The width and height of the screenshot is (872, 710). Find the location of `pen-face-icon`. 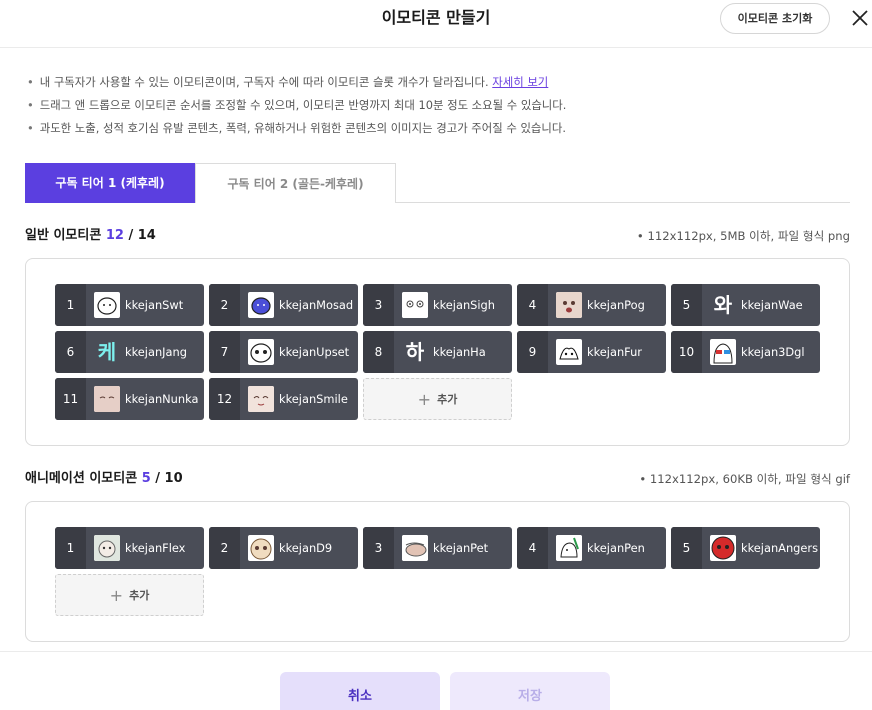

pen-face-icon is located at coordinates (569, 548).